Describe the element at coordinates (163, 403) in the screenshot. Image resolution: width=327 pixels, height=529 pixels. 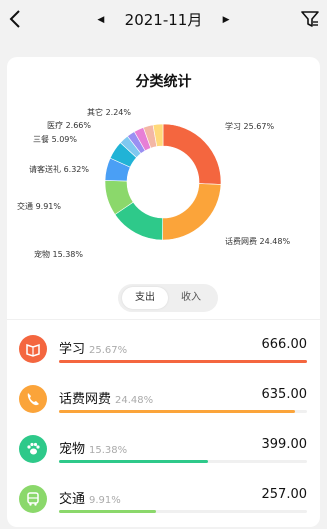
I see `list-item: 话费网费 24.48% 635.00` at that location.